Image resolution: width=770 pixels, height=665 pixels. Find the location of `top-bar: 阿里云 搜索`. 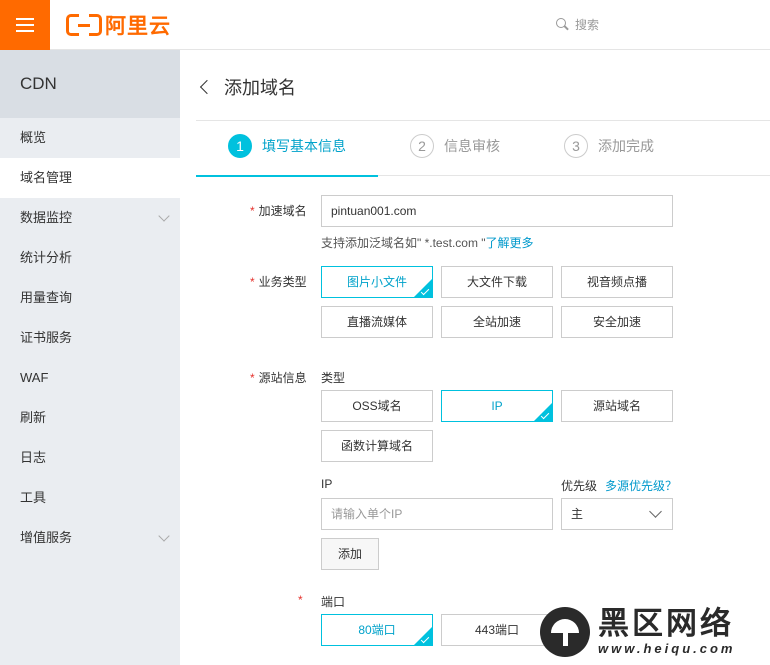

top-bar: 阿里云 搜索 is located at coordinates (385, 25).